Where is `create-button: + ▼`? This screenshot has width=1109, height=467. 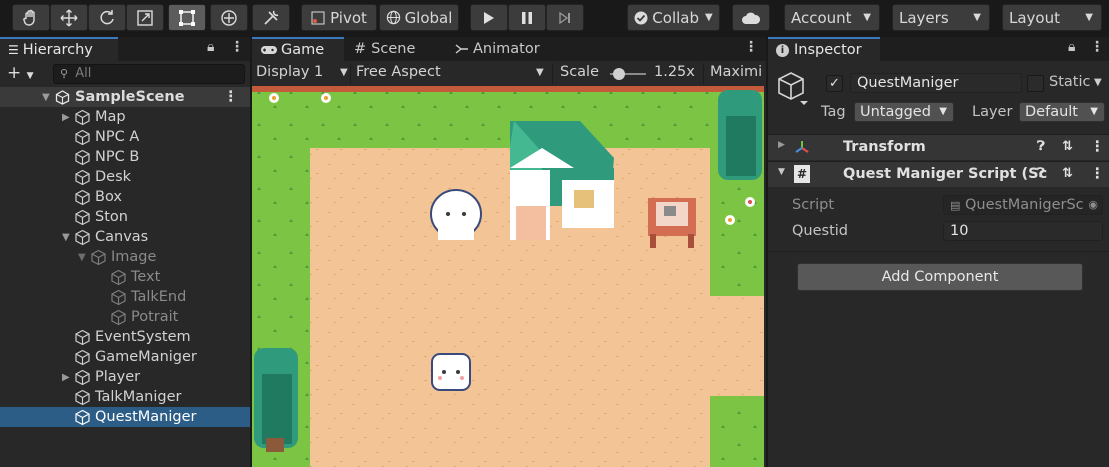 create-button: + ▼ is located at coordinates (20, 73).